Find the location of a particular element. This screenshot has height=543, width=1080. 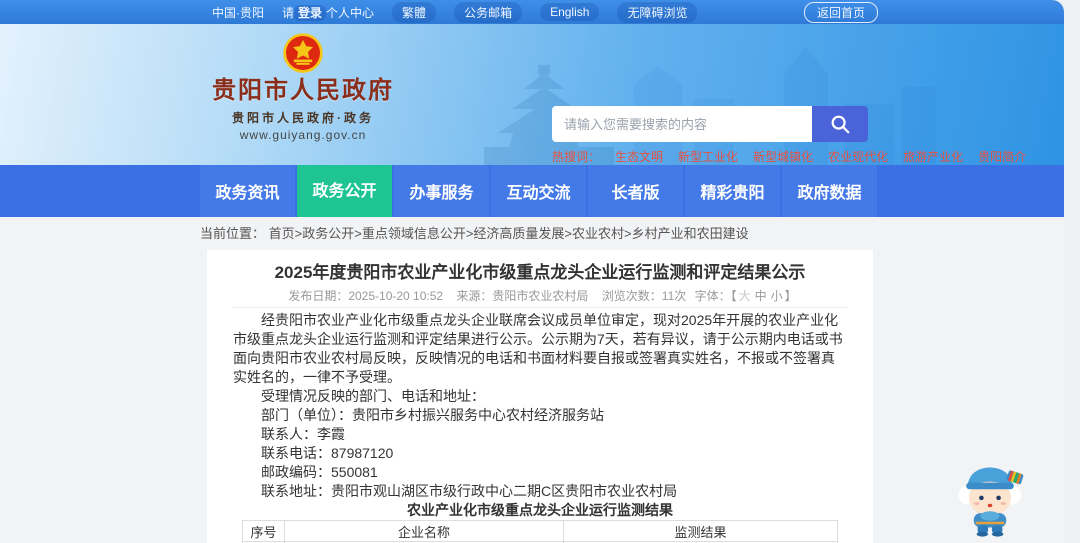

hot-word: 农业现代化 is located at coordinates (858, 156).